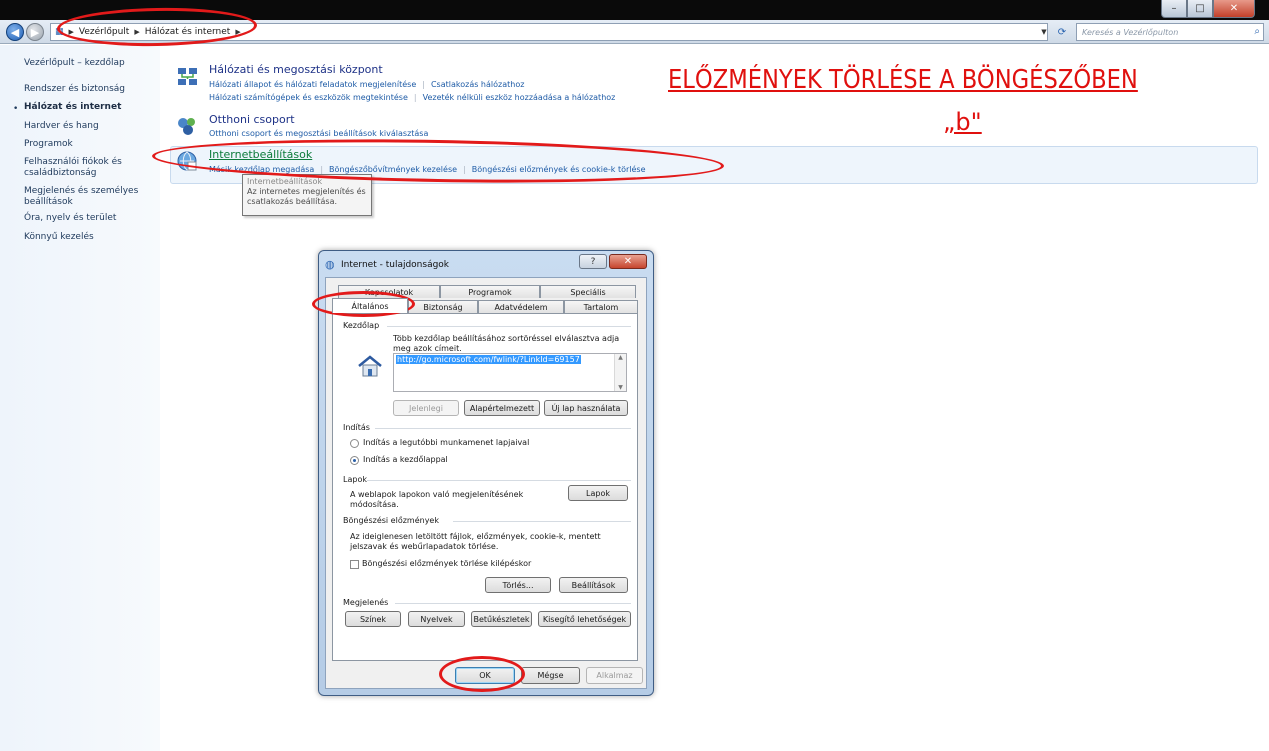 The width and height of the screenshot is (1269, 751). Describe the element at coordinates (356, 427) in the screenshot. I see `startup-group-label: Indítás` at that location.